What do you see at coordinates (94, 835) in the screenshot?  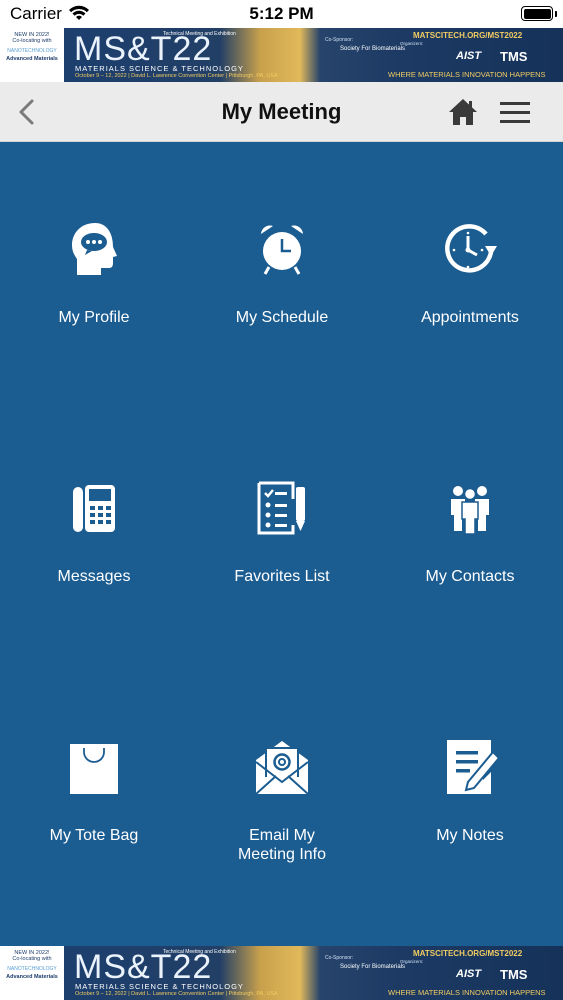 I see `tile-label: My Tote Bag` at bounding box center [94, 835].